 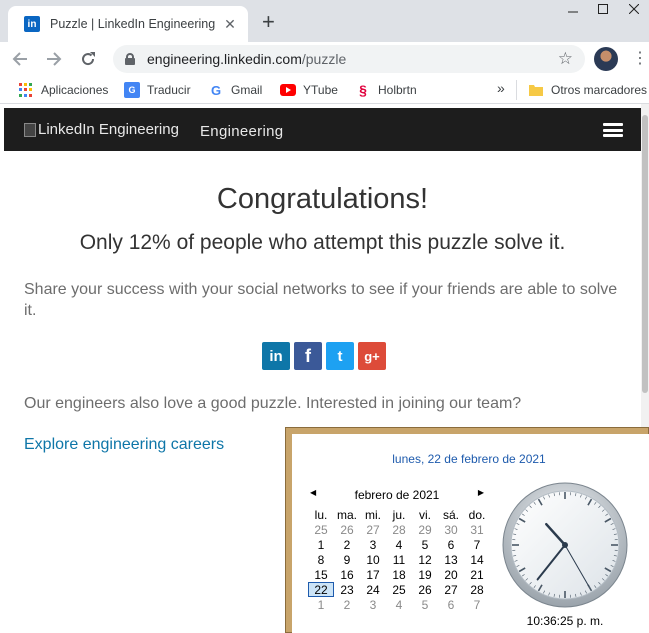 I want to click on calendar-day: 11, so click(x=399, y=559).